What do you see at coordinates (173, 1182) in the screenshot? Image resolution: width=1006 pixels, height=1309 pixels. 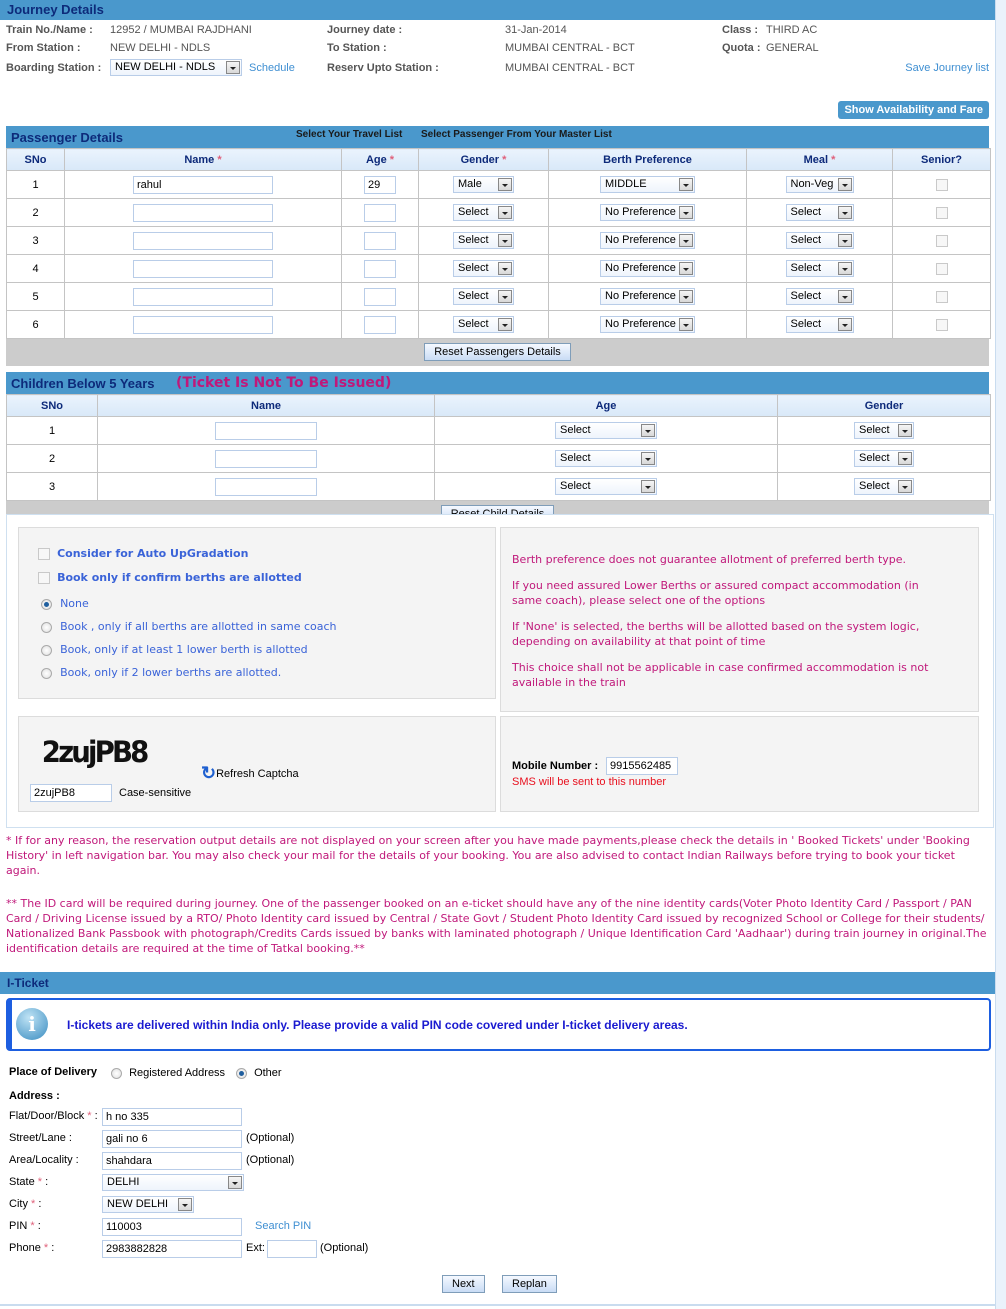 I see `state-select: DELHI` at bounding box center [173, 1182].